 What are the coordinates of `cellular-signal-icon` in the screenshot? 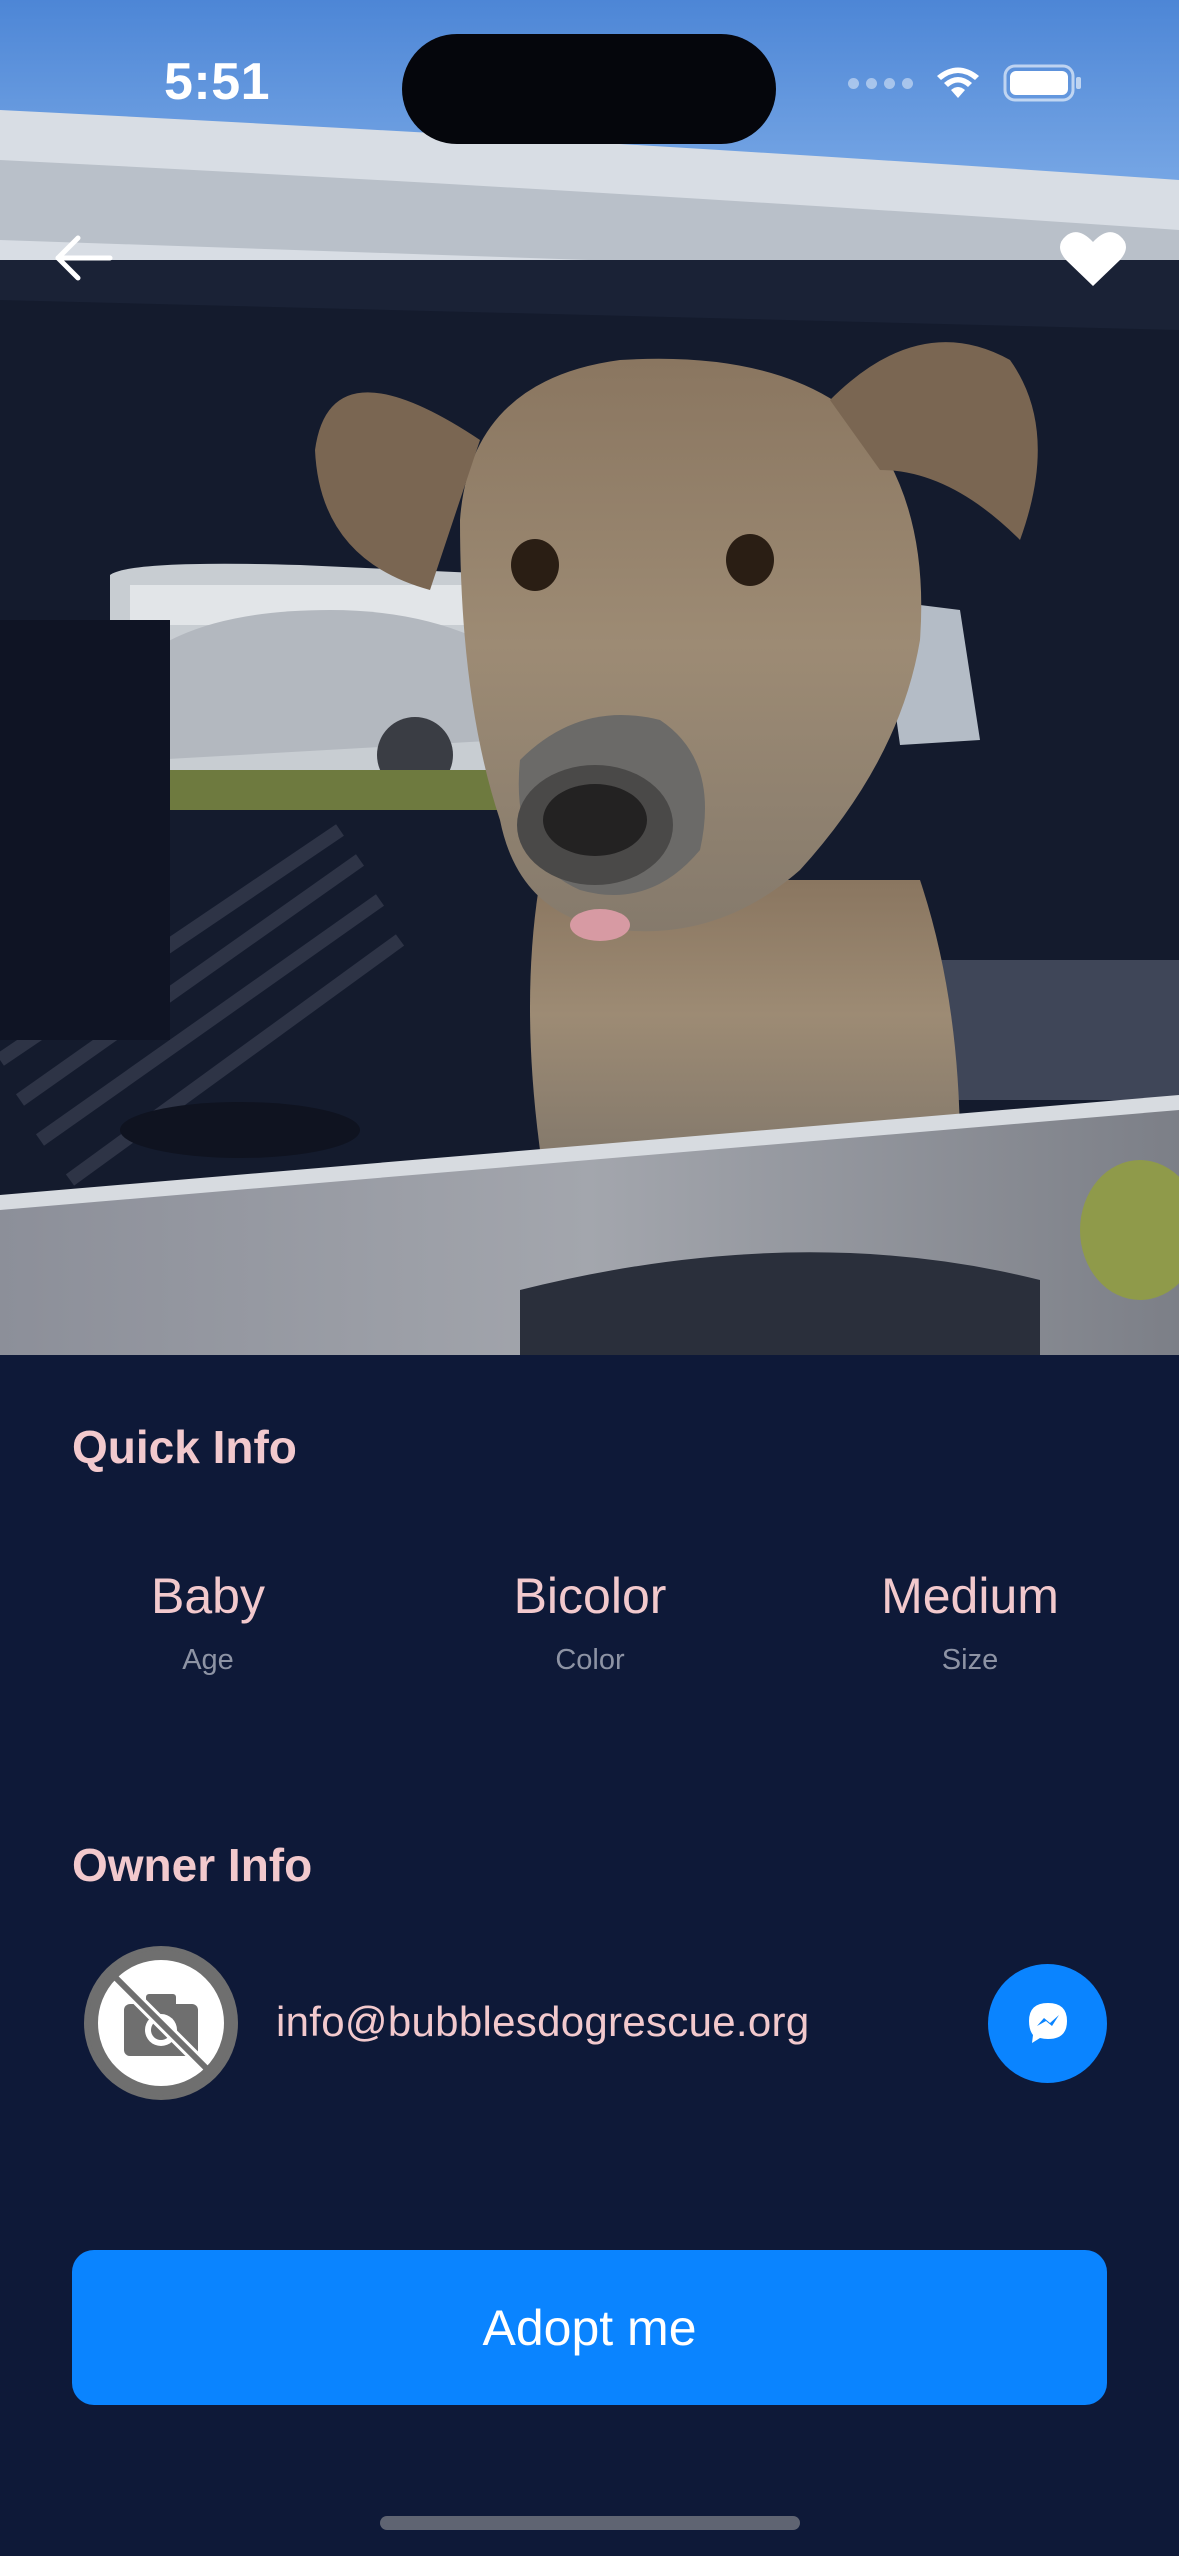 It's located at (880, 83).